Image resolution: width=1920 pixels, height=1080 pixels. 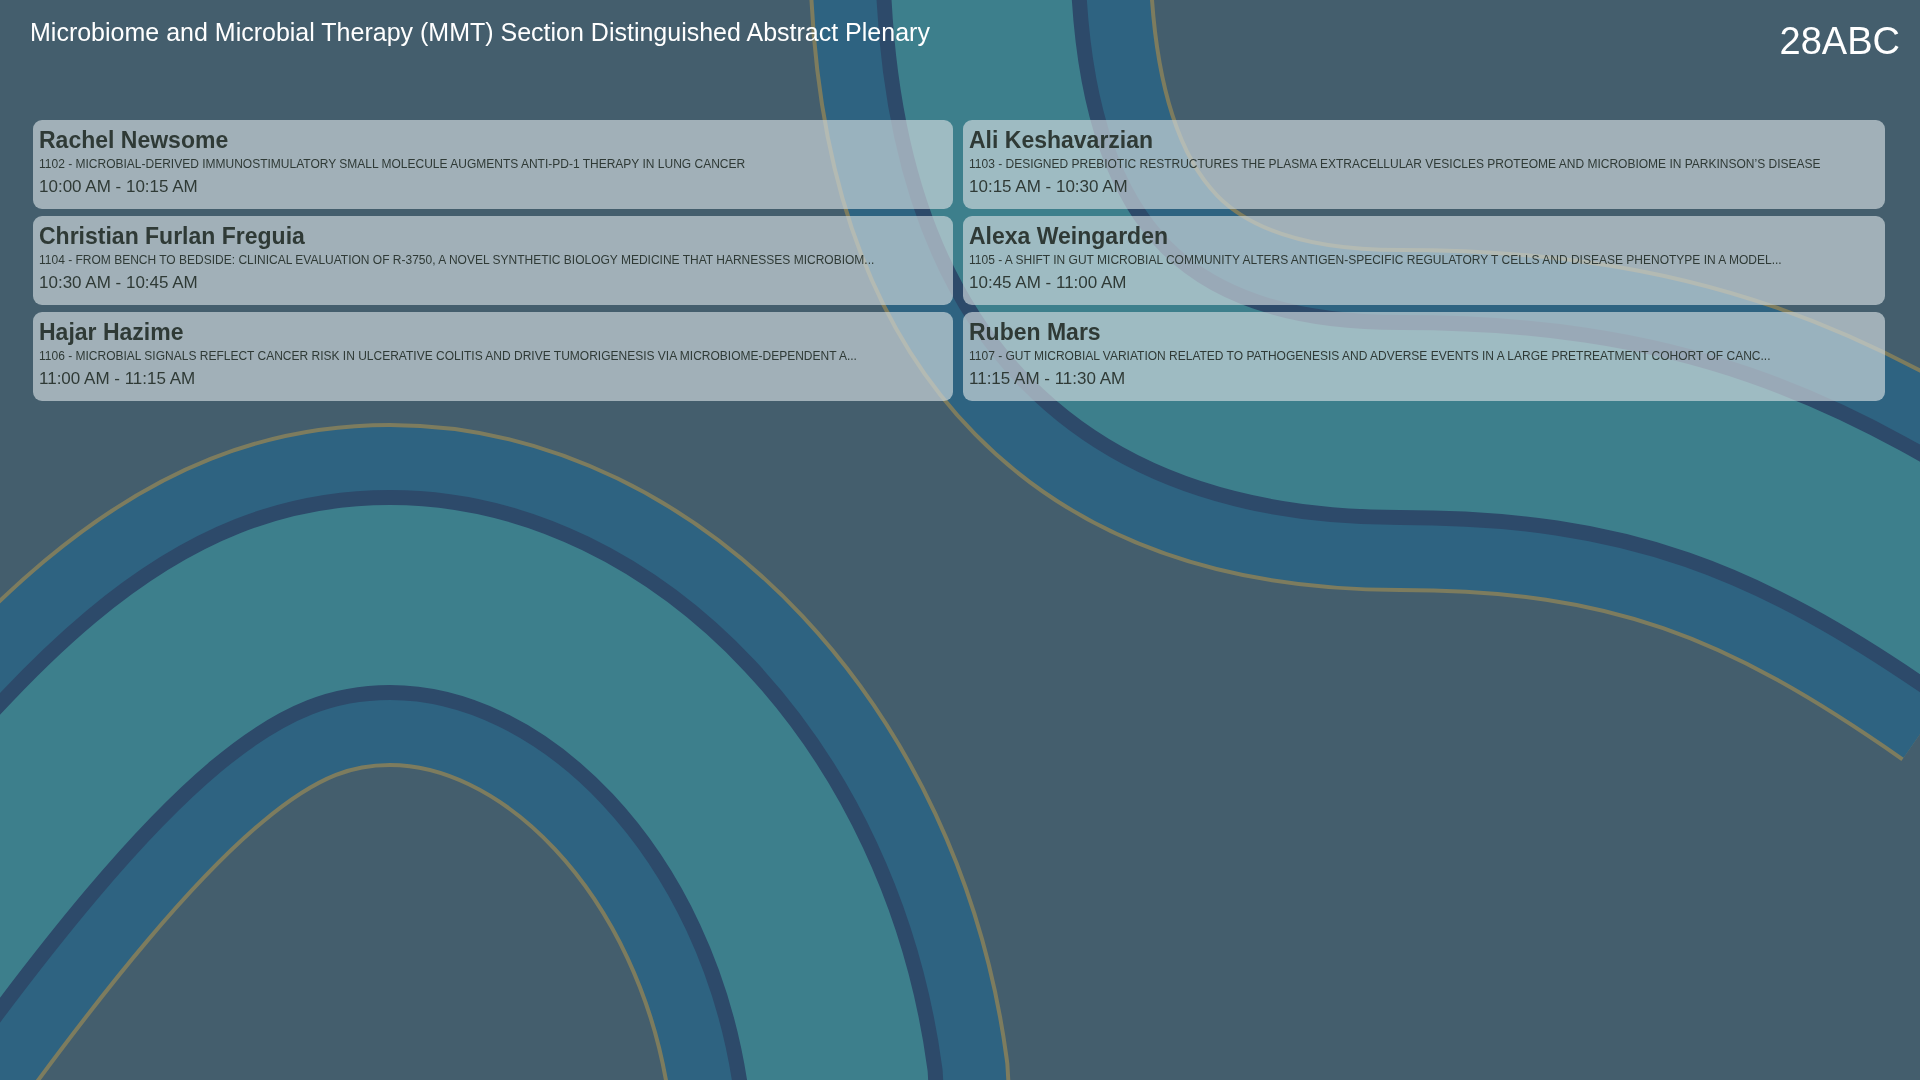 I want to click on session-card: Ali Keshavarzian 1103 - DESIGNED PREBIOTIC RESTRUCTURES THE PLASMA EXTRACELLULAR VESICLES PROTEOME AND MICROBIOME IN PARKINSON’S DISEASE 10:15 AM - 10:30 AM, so click(x=1424, y=164).